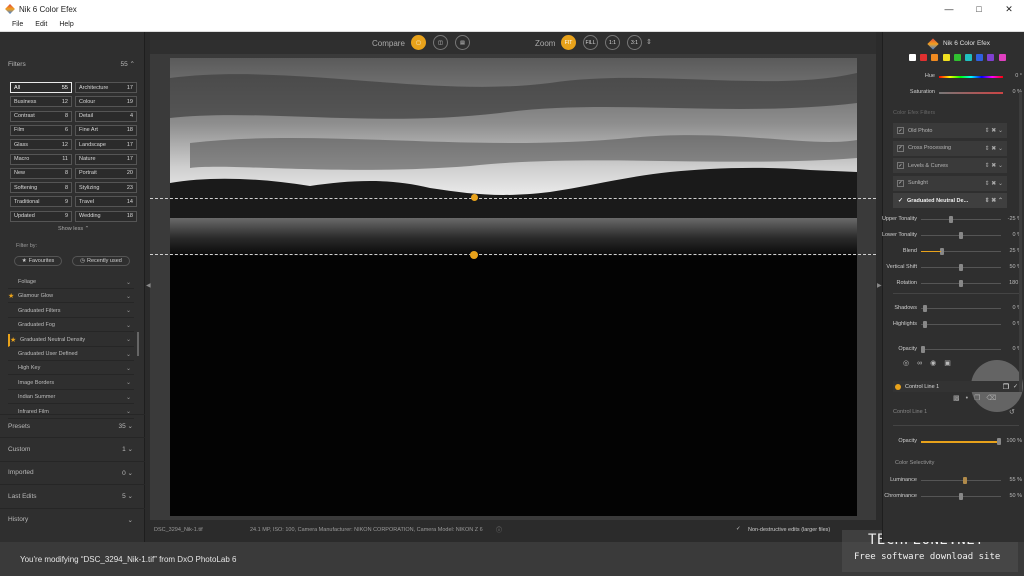 The height and width of the screenshot is (576, 1024). I want to click on category-chip: All 55, so click(41, 87).